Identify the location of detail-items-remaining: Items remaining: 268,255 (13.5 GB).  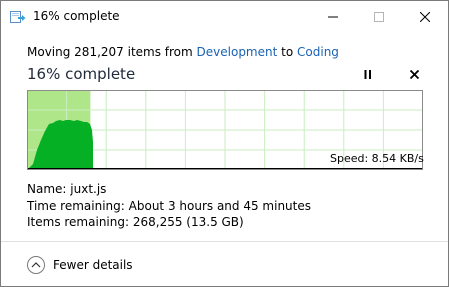
(135, 222).